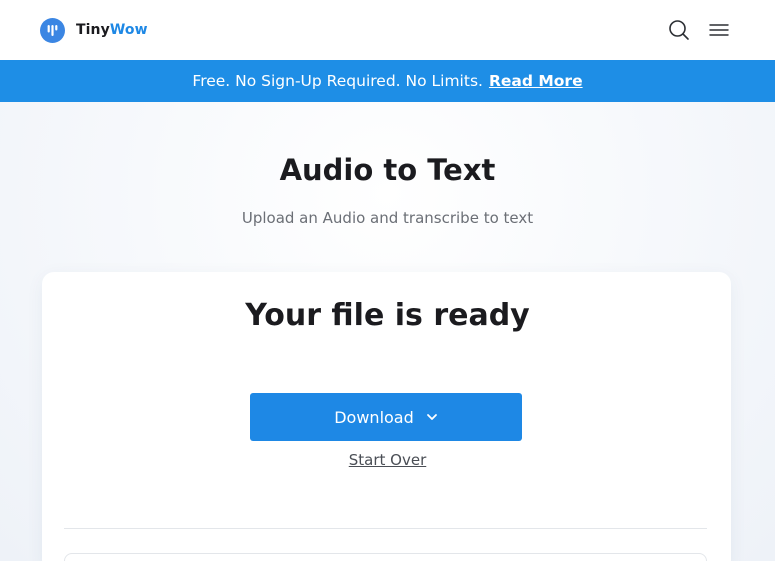 This screenshot has width=775, height=561. What do you see at coordinates (387, 460) in the screenshot?
I see `start-over-link: Start Over` at bounding box center [387, 460].